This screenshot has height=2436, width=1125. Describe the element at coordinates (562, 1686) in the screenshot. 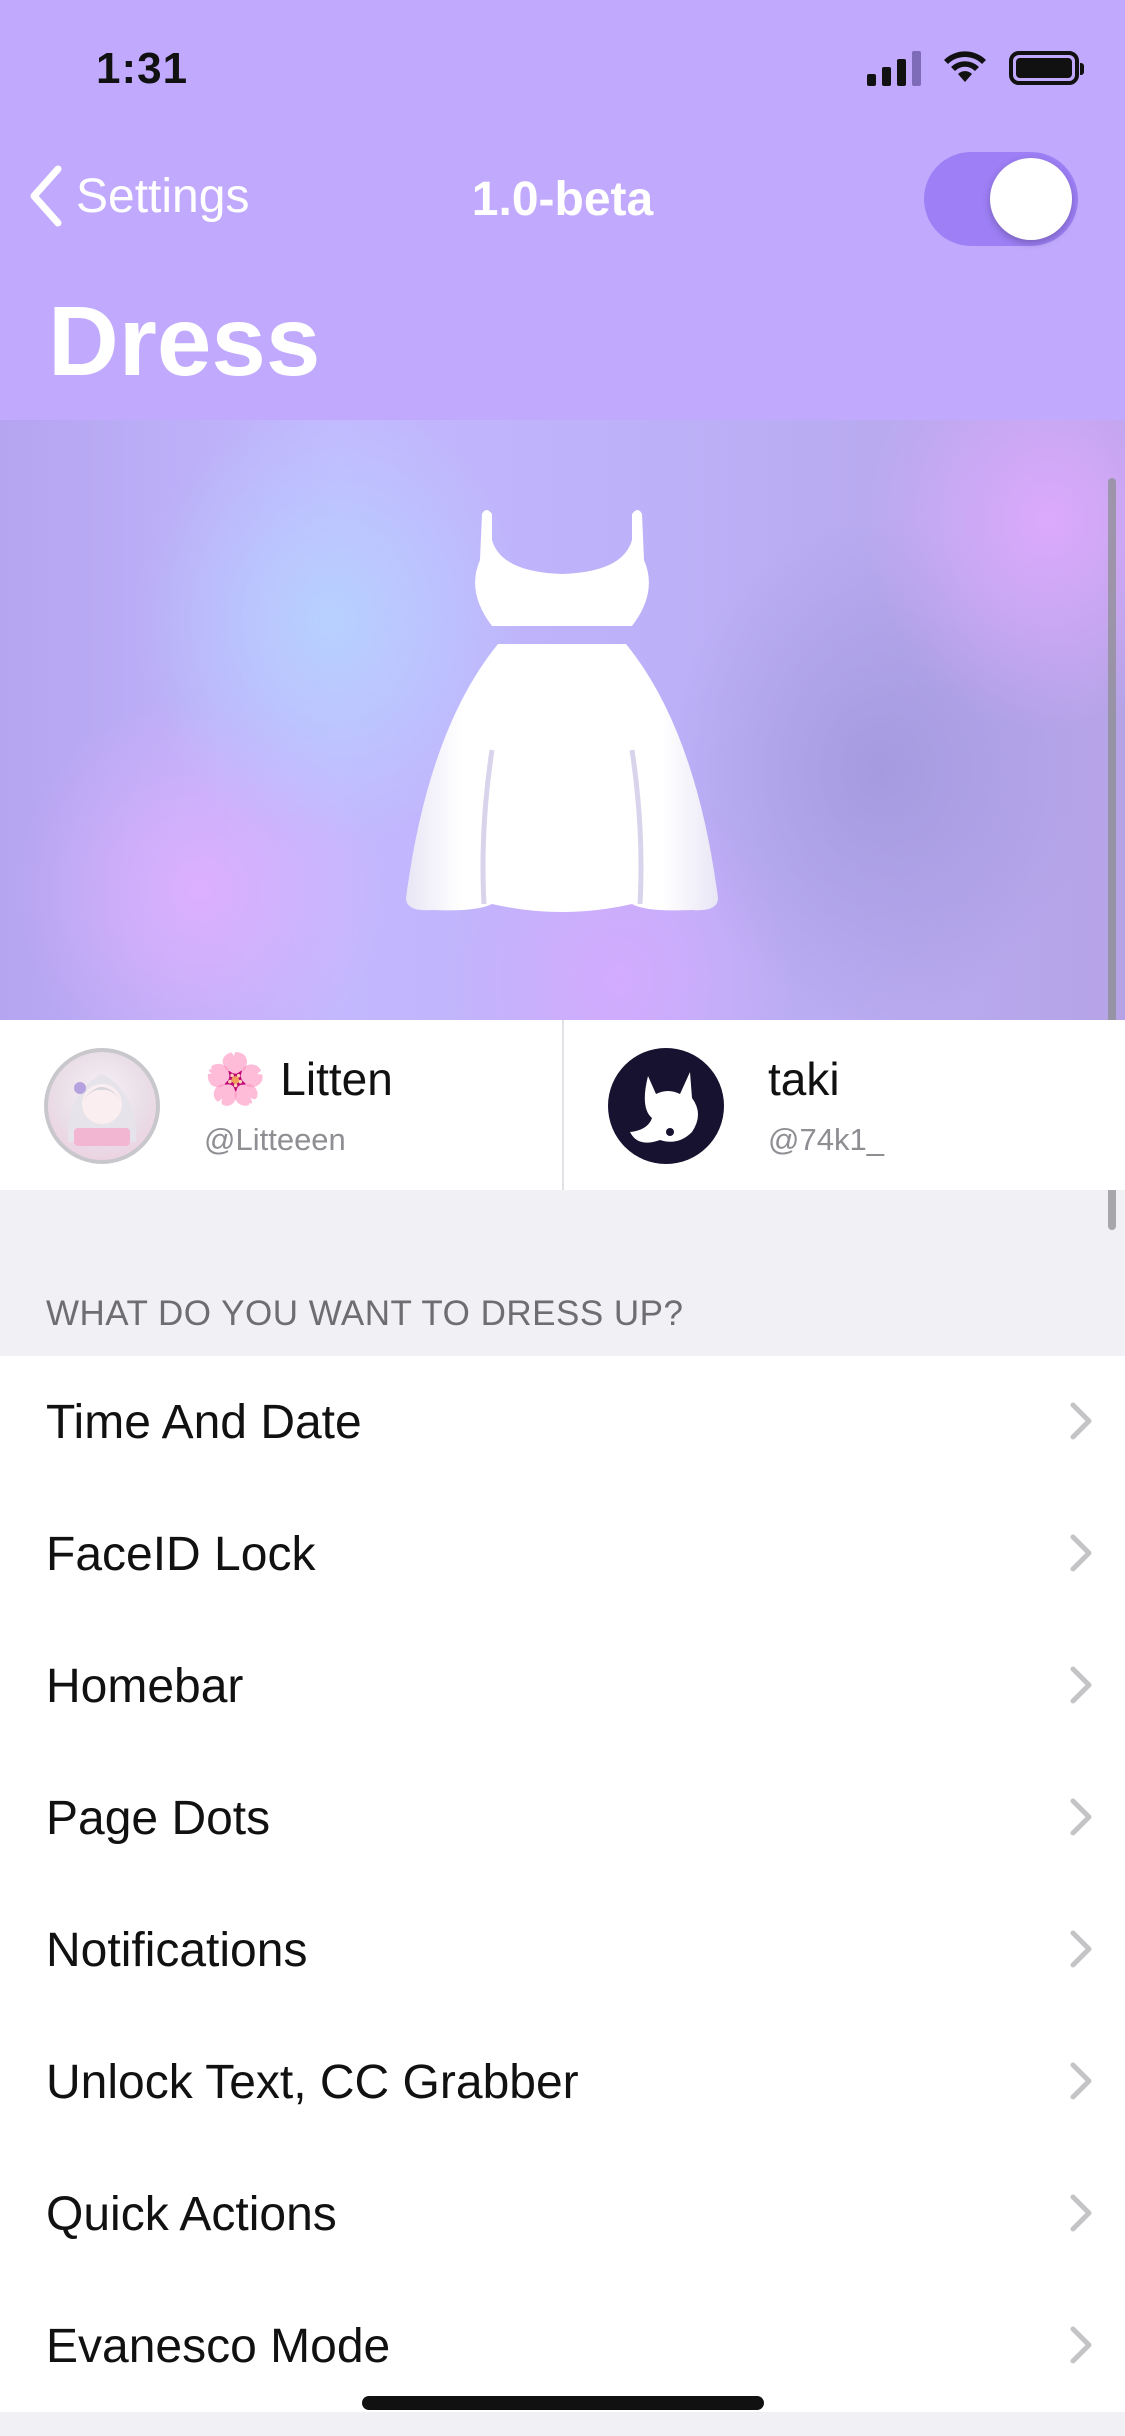

I see `list-item-homebar: Homebar` at that location.